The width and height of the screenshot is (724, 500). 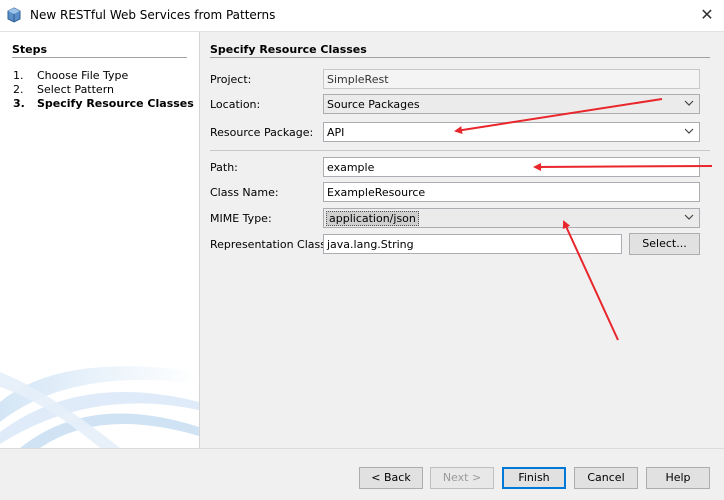 What do you see at coordinates (153, 15) in the screenshot?
I see `window-title: New RESTful Web Services from Patterns` at bounding box center [153, 15].